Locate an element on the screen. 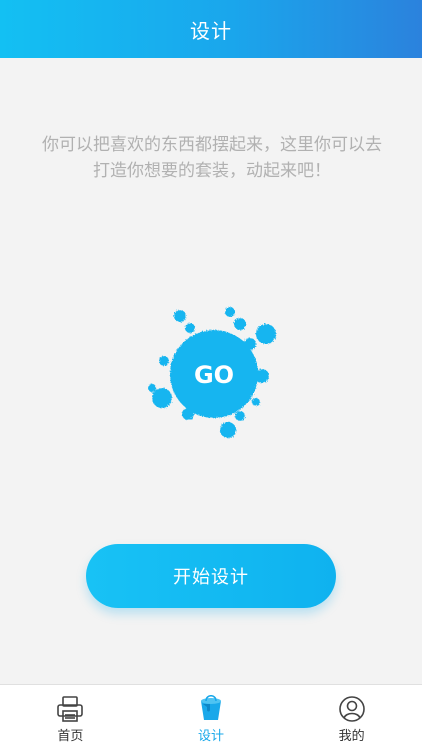 Image resolution: width=422 pixels, height=751 pixels. go-label: GO is located at coordinates (214, 375).